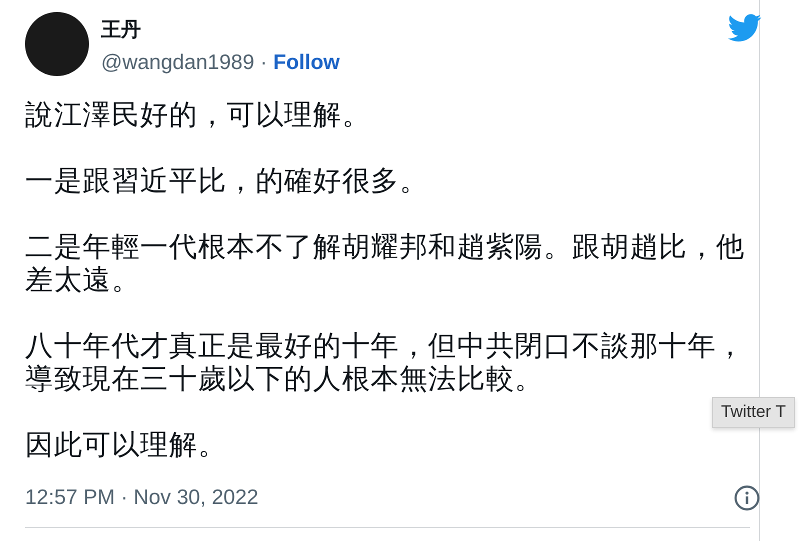  Describe the element at coordinates (385, 263) in the screenshot. I see `tweet-paragraph: 二是年輕一代根本不了解胡耀邦和趙紫陽。跟胡趙比，他差太遠。` at that location.